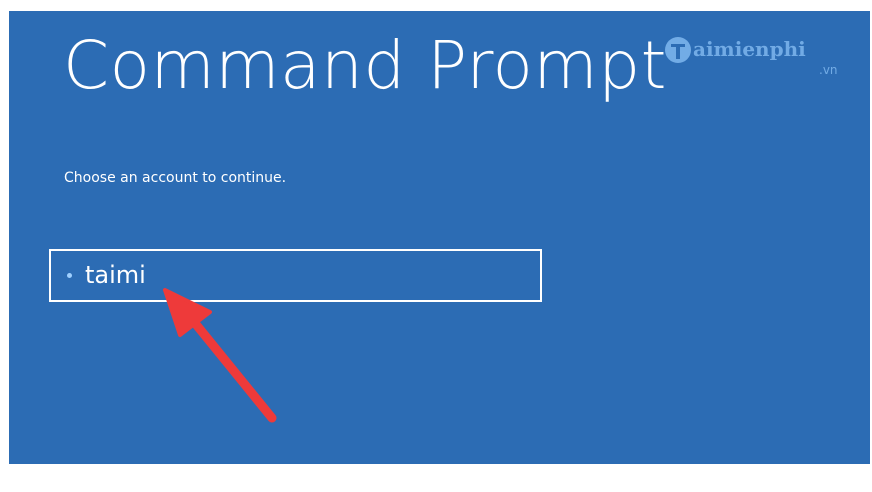  Describe the element at coordinates (295, 275) in the screenshot. I see `account-option-taimi: taimi` at that location.